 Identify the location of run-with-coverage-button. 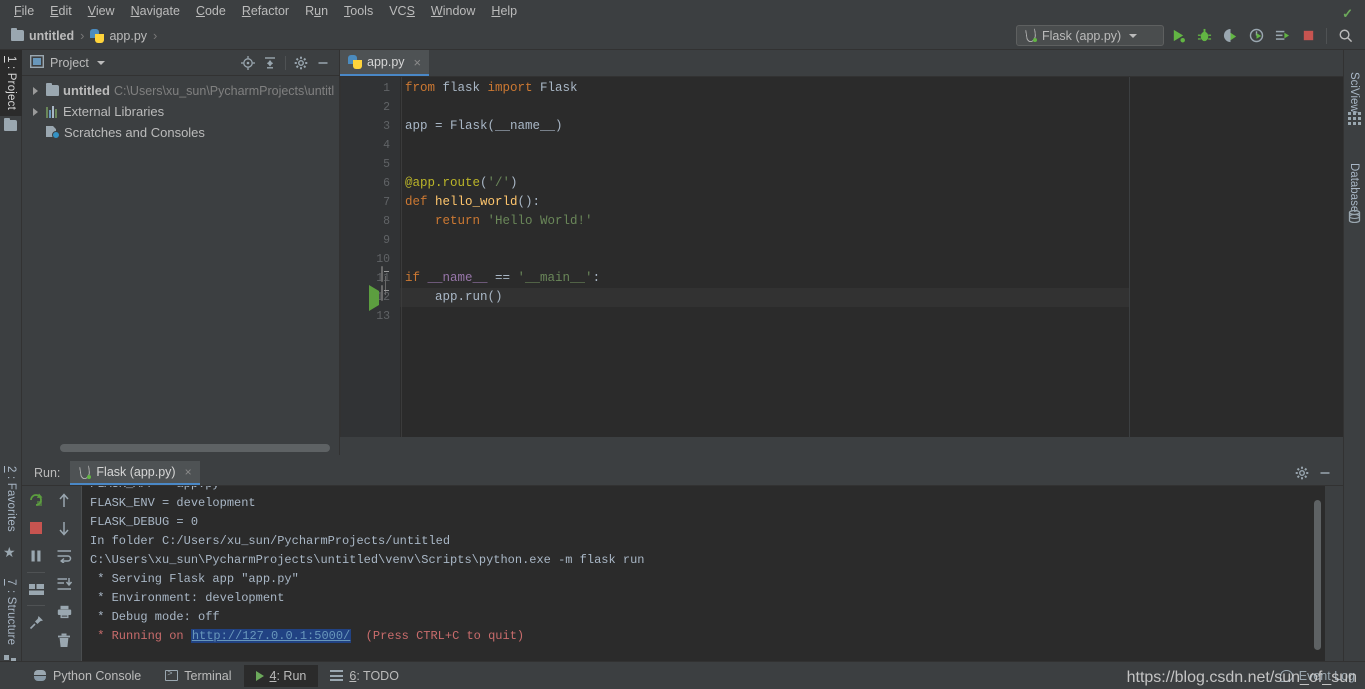
(1230, 36).